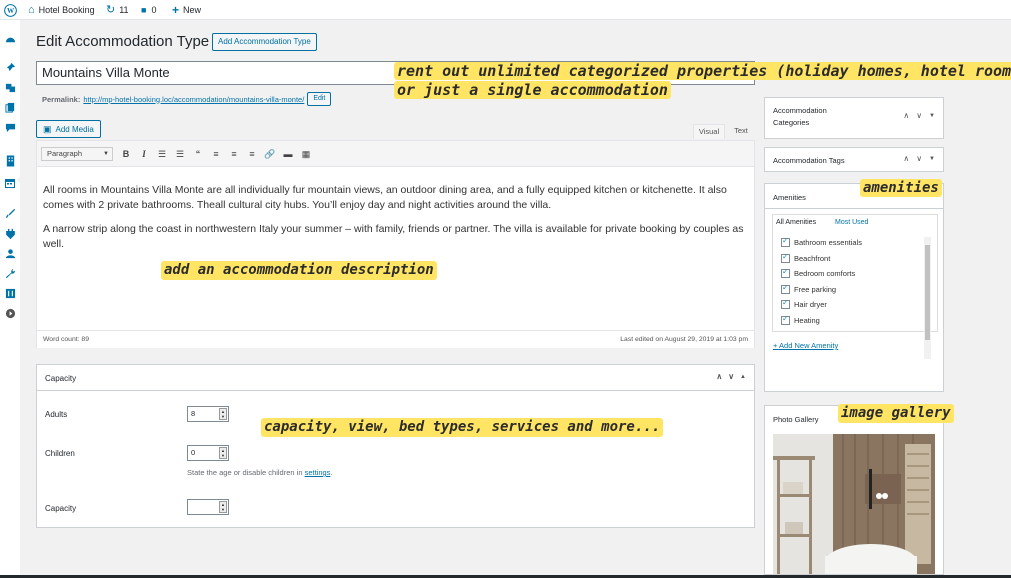  I want to click on metabox-controls: ∧ ∨ ▲, so click(731, 377).